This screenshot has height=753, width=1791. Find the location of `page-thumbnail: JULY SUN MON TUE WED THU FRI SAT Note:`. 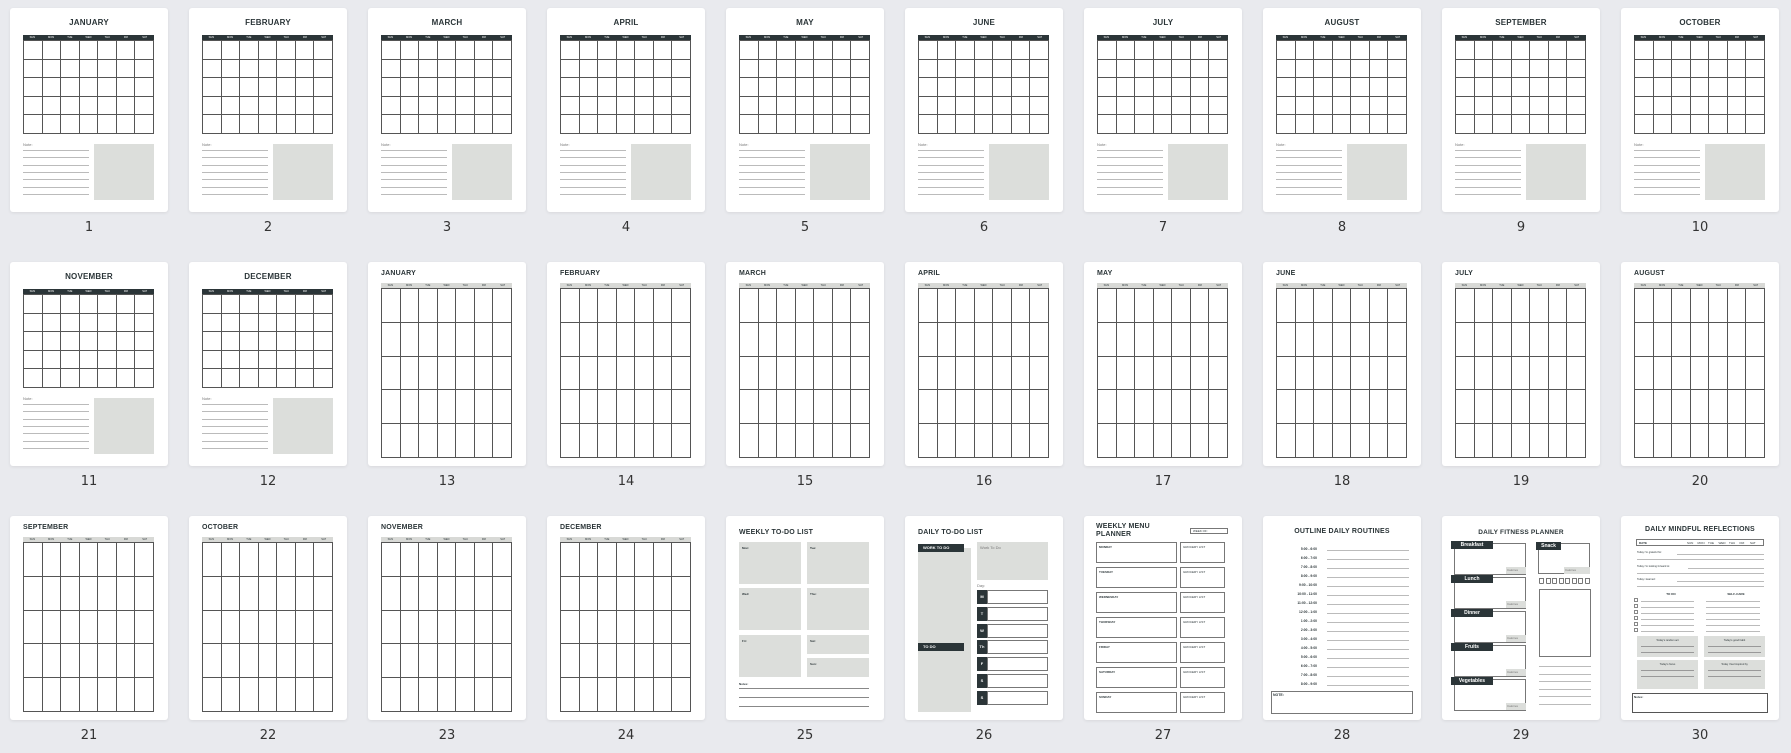

page-thumbnail: JULY SUN MON TUE WED THU FRI SAT Note: is located at coordinates (1163, 110).